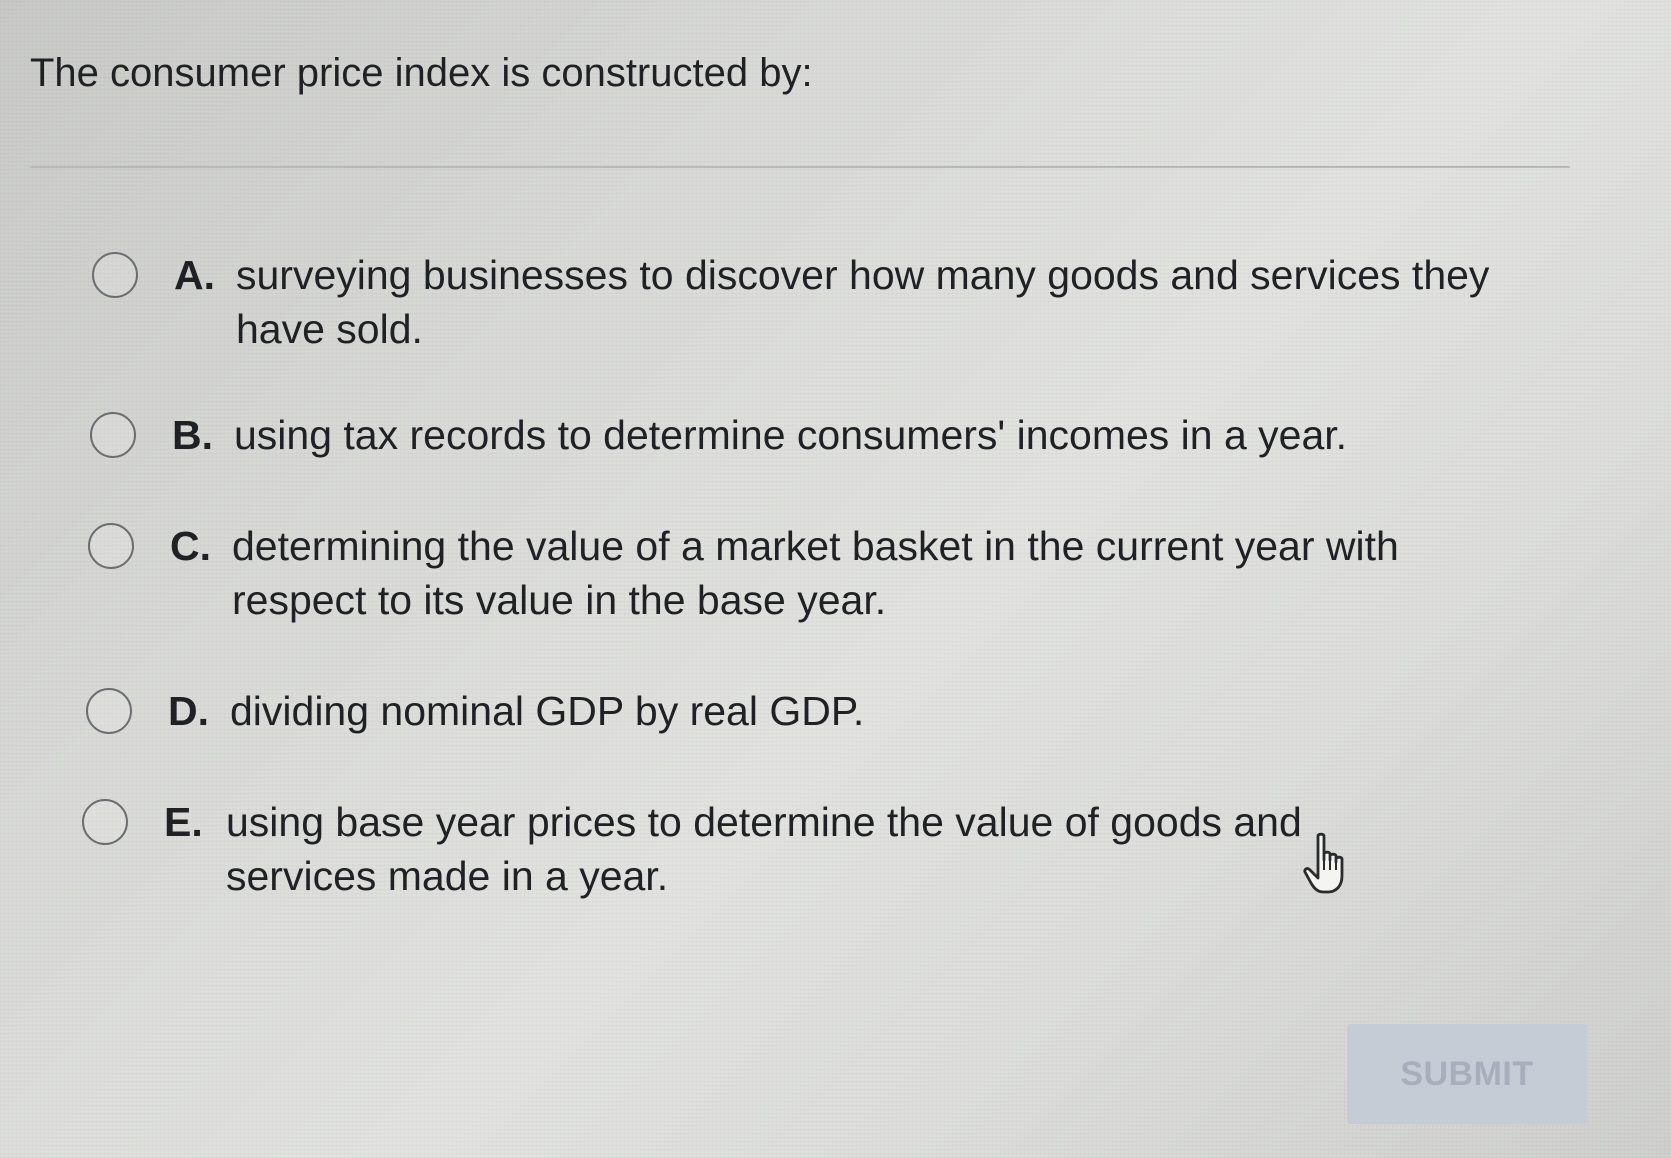 This screenshot has width=1671, height=1158. Describe the element at coordinates (830, 711) in the screenshot. I see `option-text-d: dividing nominal GDP by real GDP.` at that location.